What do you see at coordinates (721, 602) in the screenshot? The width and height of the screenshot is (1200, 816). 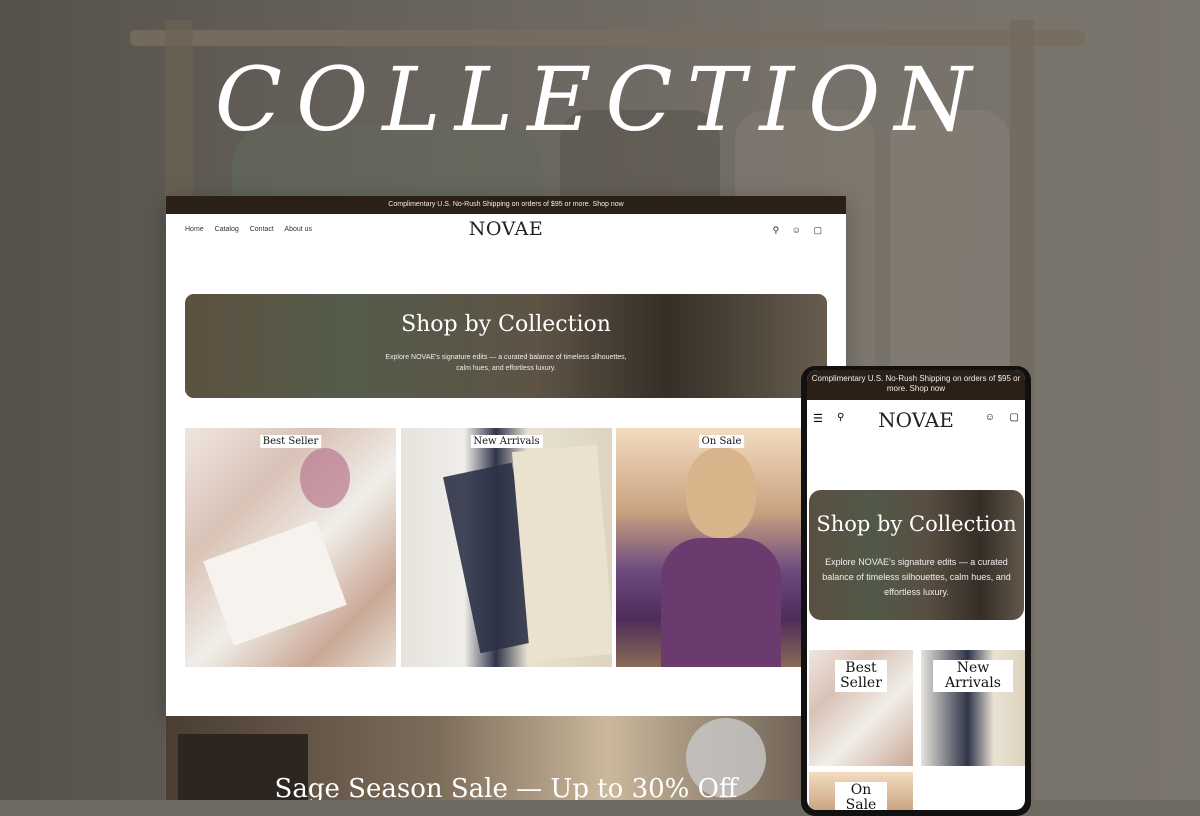 I see `purple-dress-image` at bounding box center [721, 602].